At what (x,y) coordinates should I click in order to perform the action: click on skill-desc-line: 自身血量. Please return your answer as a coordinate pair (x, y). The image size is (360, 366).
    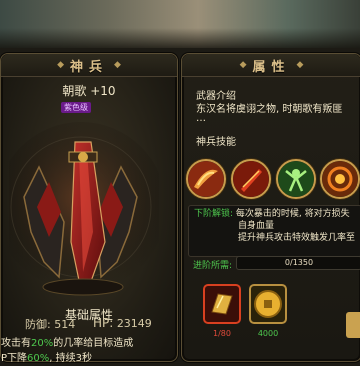
    Looking at the image, I should click on (256, 226).